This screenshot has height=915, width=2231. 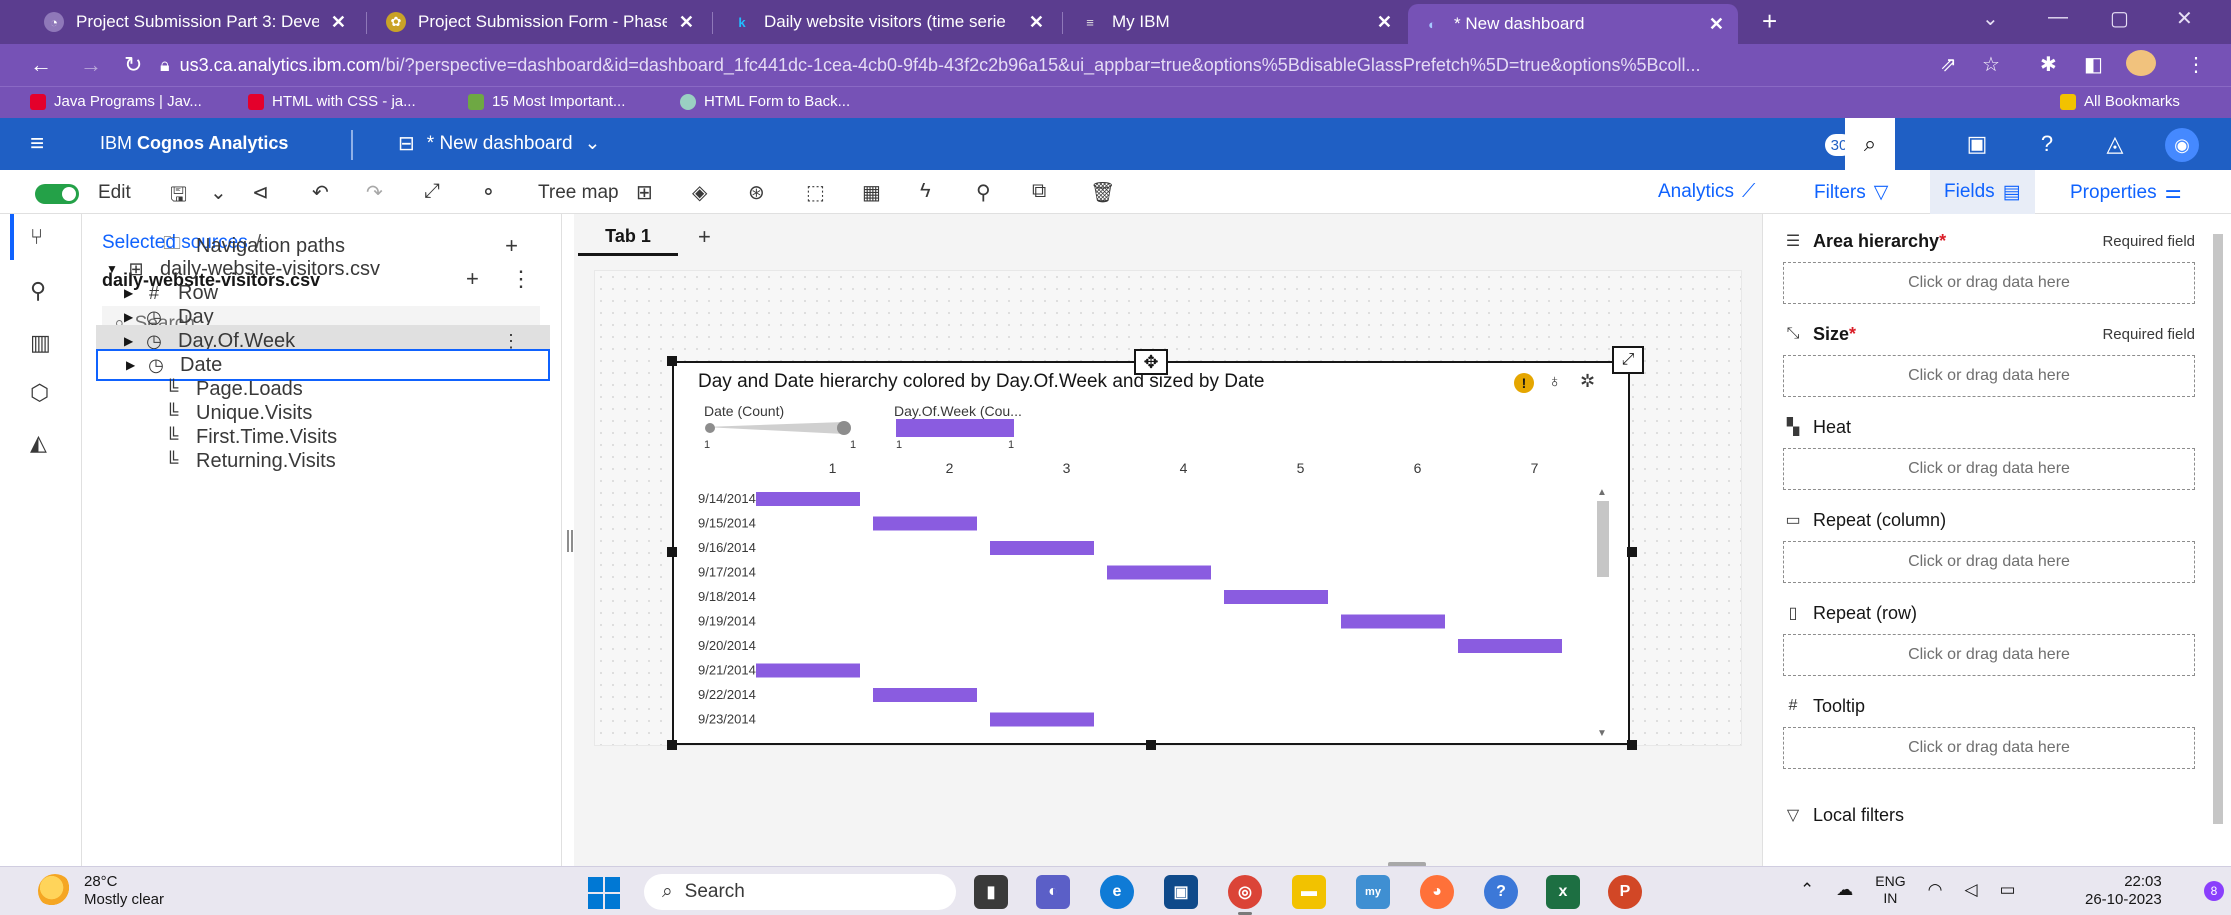 What do you see at coordinates (628, 238) in the screenshot?
I see `tab-1: Tab 1` at bounding box center [628, 238].